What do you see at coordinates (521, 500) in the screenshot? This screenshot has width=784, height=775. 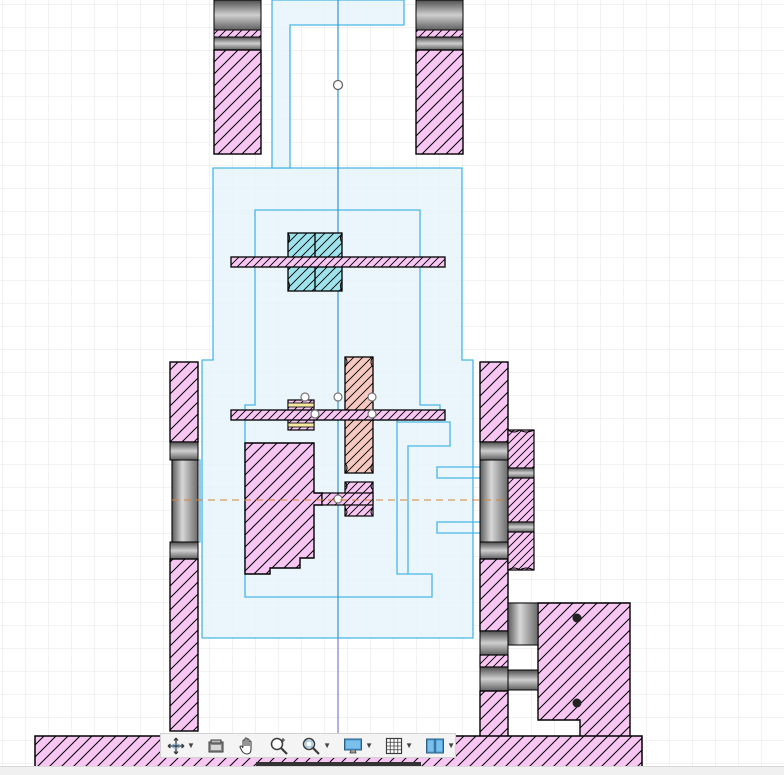 I see `right-gear-stack` at bounding box center [521, 500].